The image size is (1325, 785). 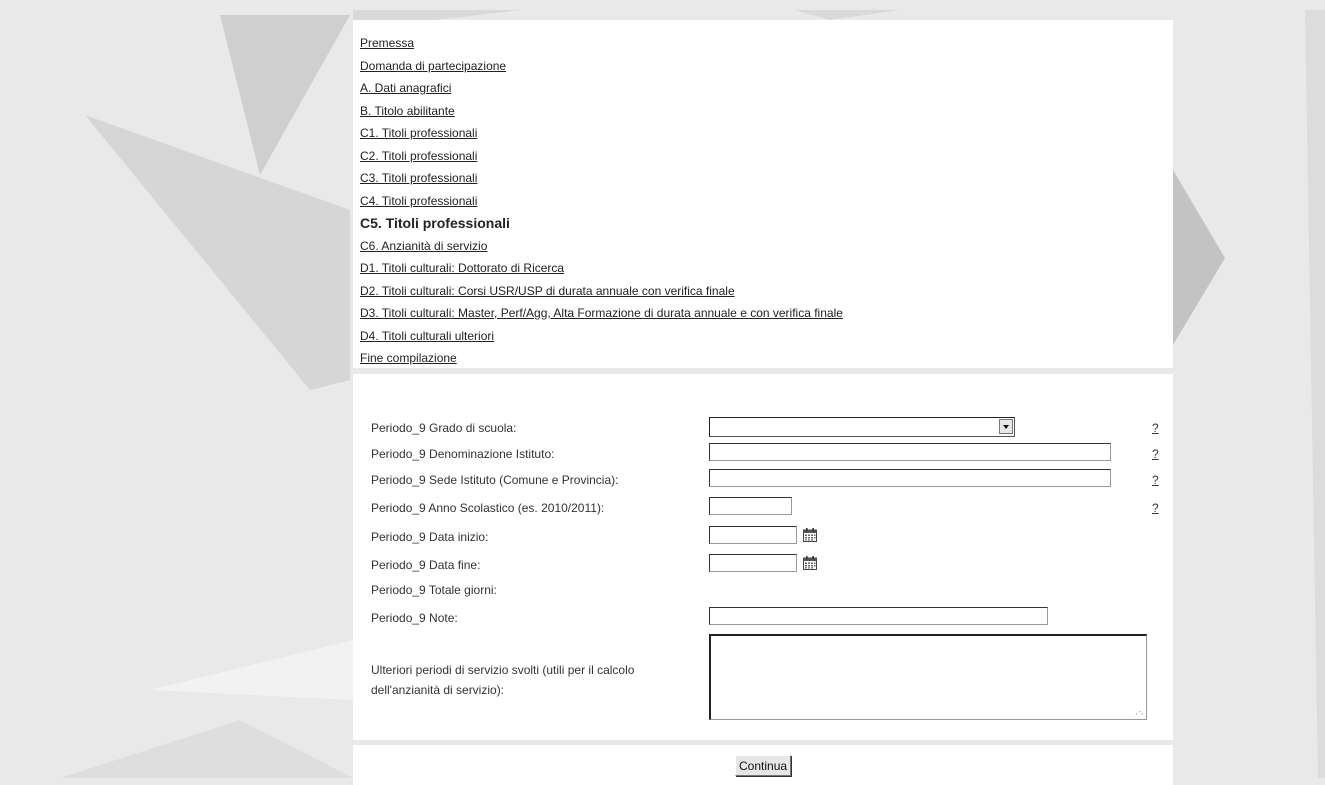 What do you see at coordinates (750, 506) in the screenshot?
I see `anno-input` at bounding box center [750, 506].